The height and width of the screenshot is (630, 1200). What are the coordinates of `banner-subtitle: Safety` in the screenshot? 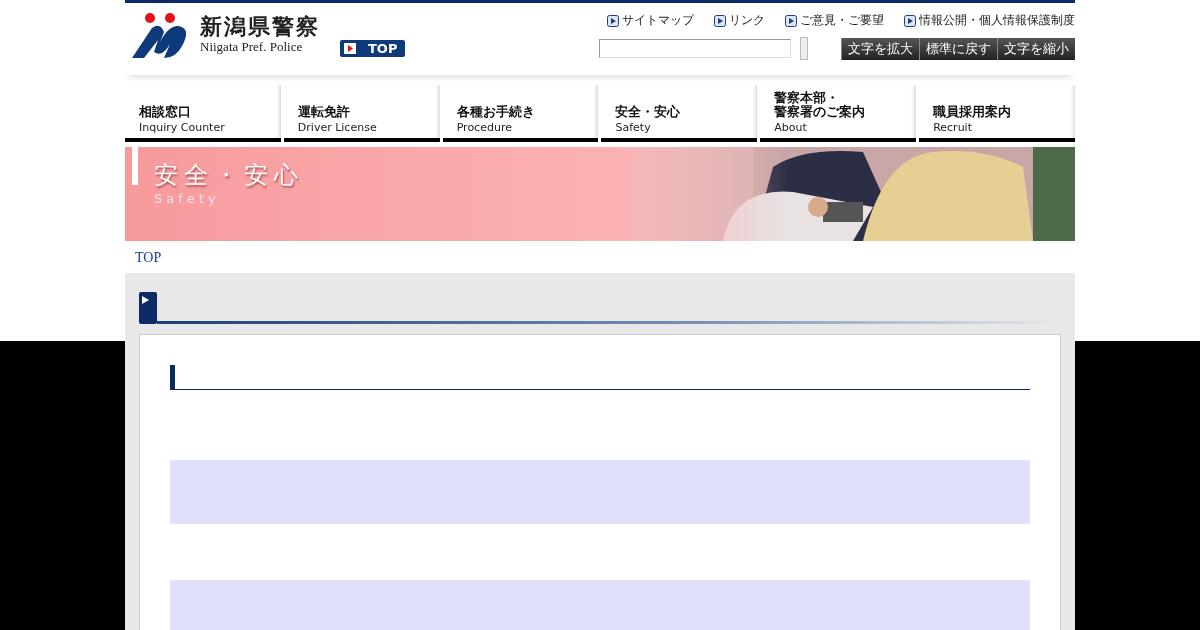 It's located at (187, 198).